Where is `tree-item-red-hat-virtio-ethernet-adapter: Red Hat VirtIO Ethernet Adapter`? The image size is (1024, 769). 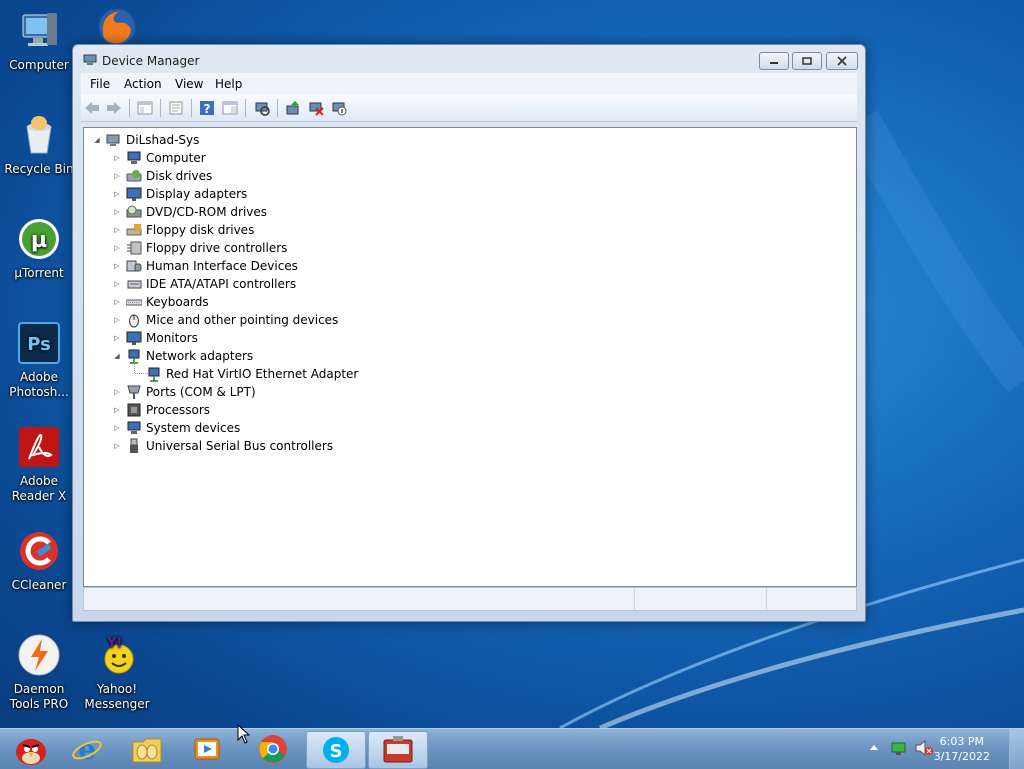
tree-item-red-hat-virtio-ethernet-adapter: Red Hat VirtIO Ethernet Adapter is located at coordinates (252, 374).